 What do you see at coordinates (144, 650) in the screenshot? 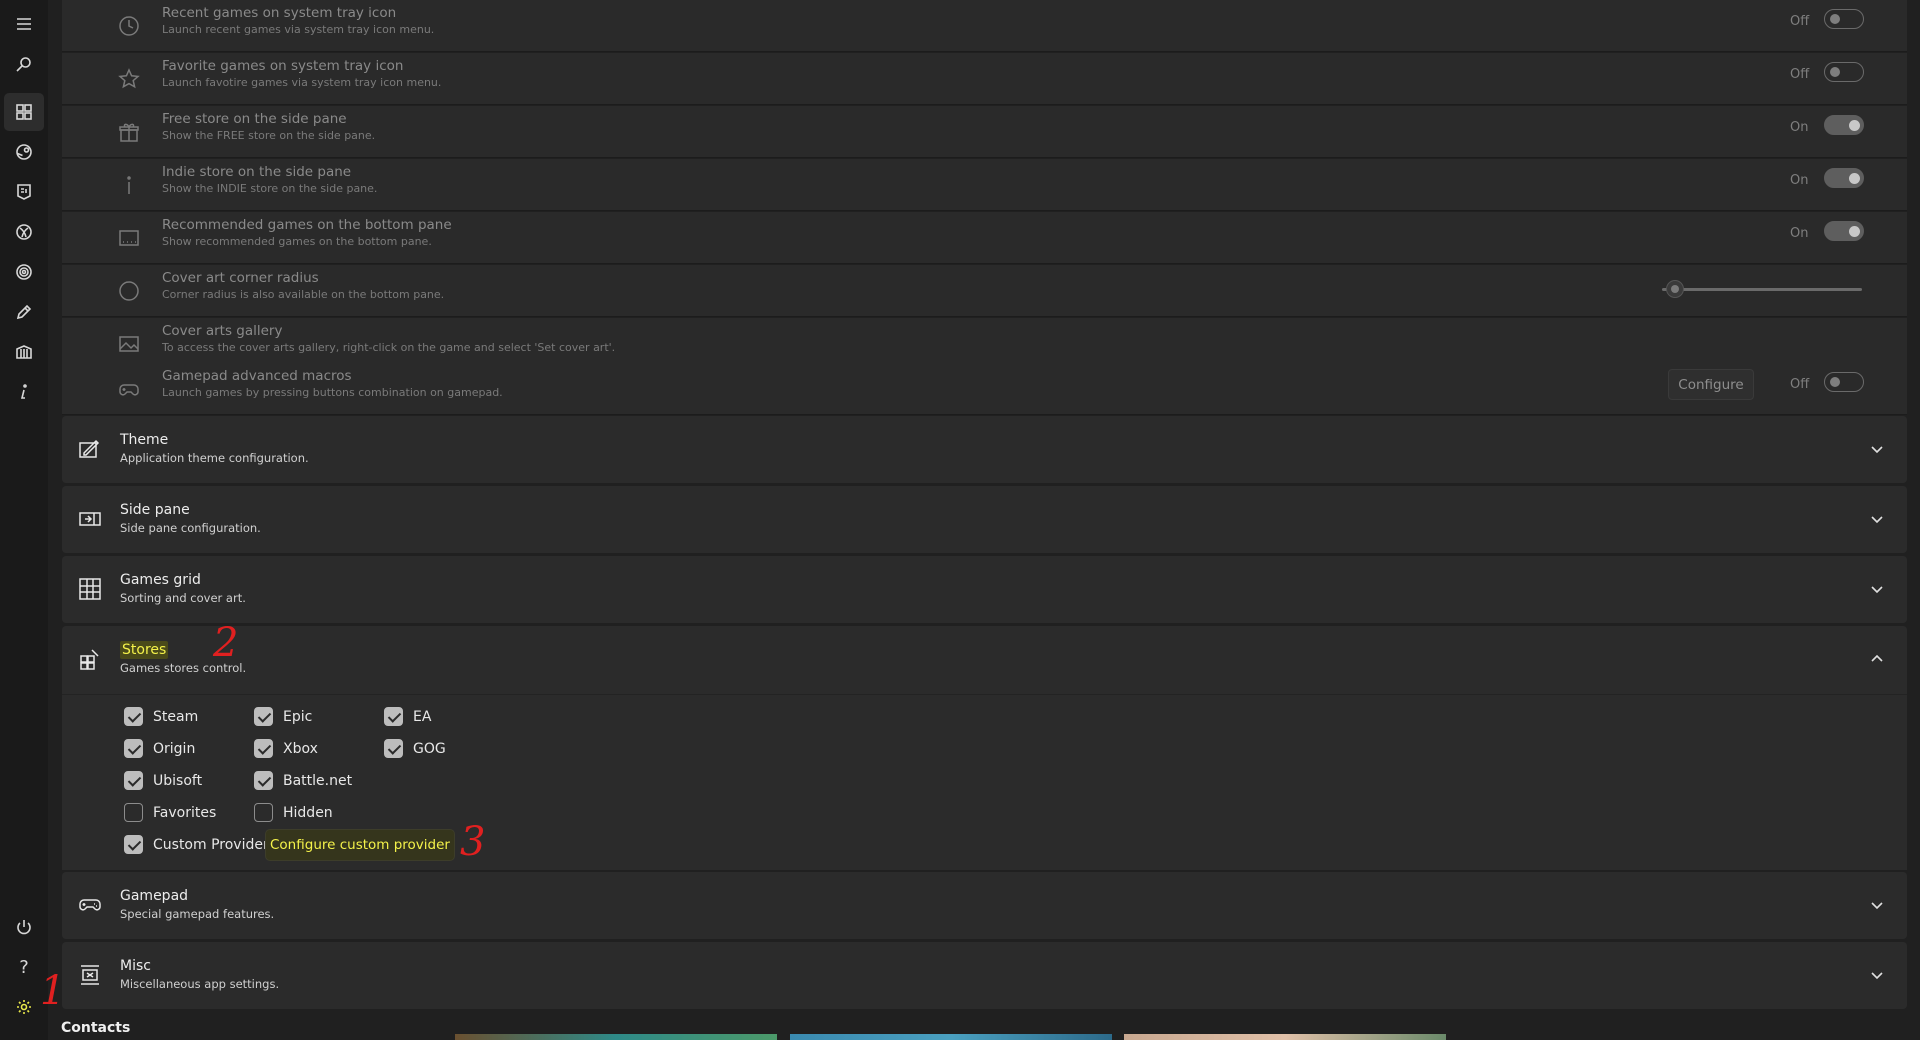
I see `section-title: Stores` at bounding box center [144, 650].